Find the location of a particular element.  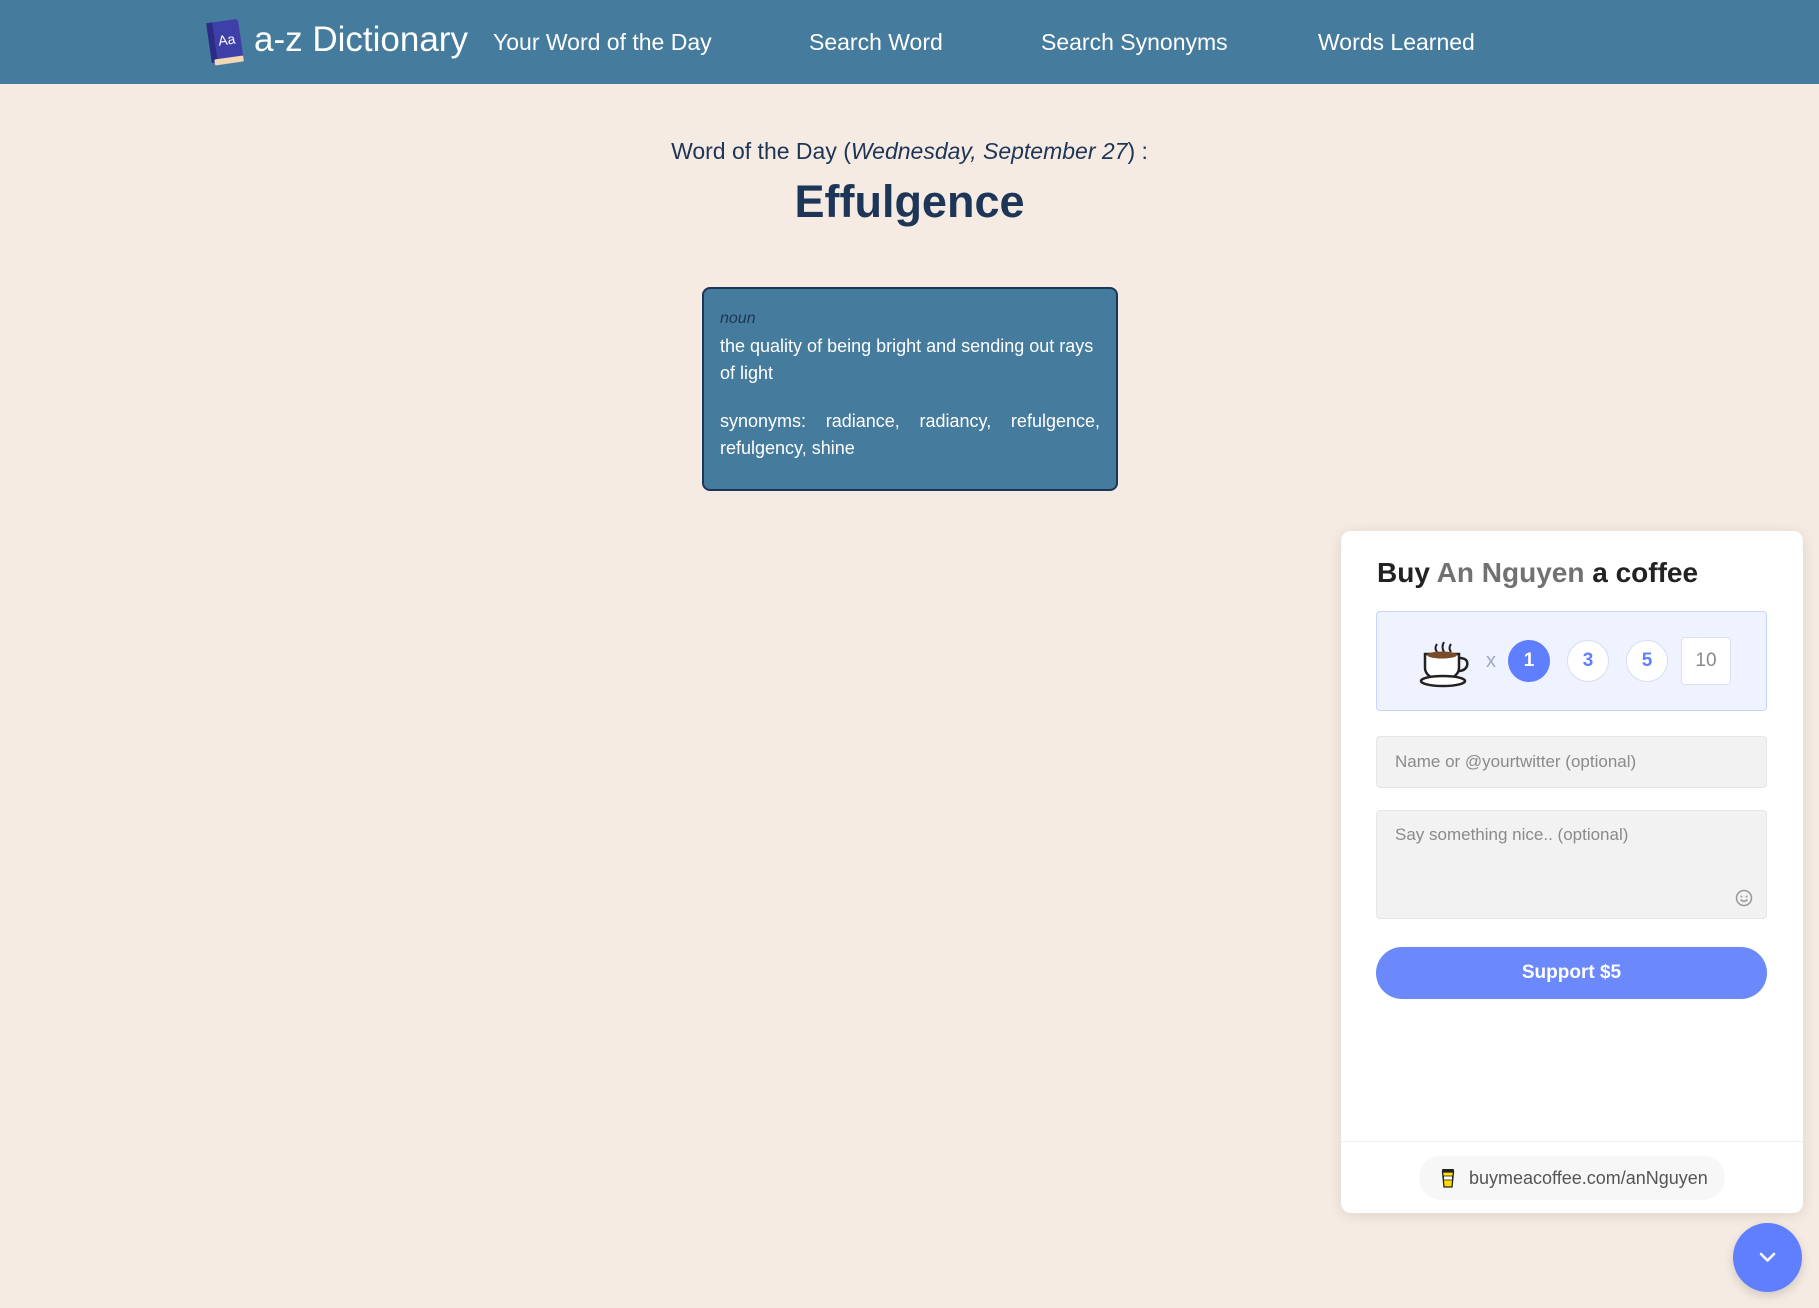

heading-suffix: ) : is located at coordinates (1137, 151).